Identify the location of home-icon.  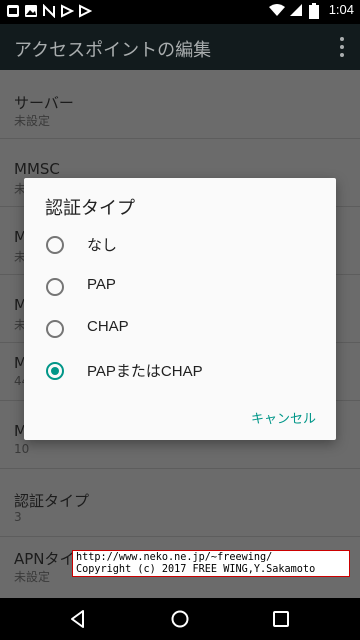
(180, 619).